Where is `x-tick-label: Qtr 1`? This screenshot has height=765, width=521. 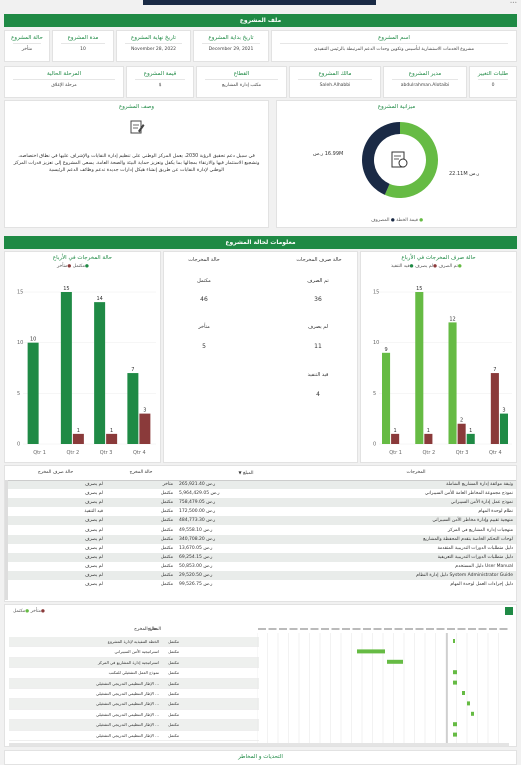
x-tick-label: Qtr 1 is located at coordinates (395, 453).